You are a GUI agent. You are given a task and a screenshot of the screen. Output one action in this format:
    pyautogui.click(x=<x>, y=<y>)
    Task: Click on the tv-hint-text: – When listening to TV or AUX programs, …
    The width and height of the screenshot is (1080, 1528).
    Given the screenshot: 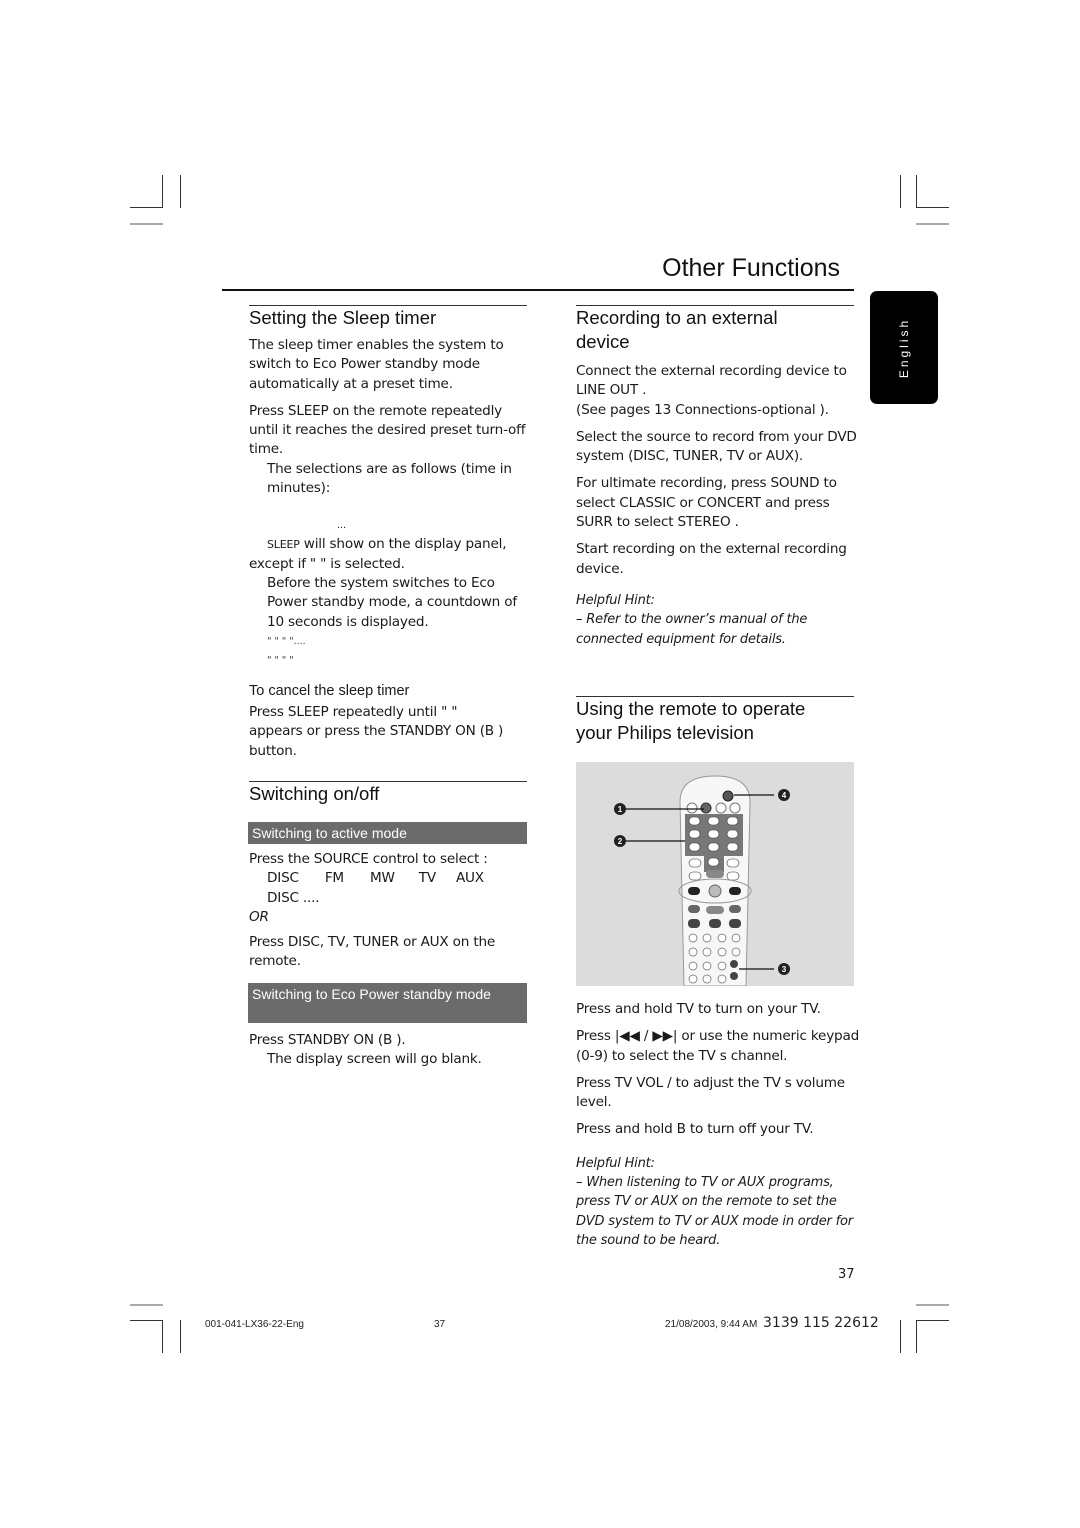 What is the action you would take?
    pyautogui.click(x=714, y=1211)
    